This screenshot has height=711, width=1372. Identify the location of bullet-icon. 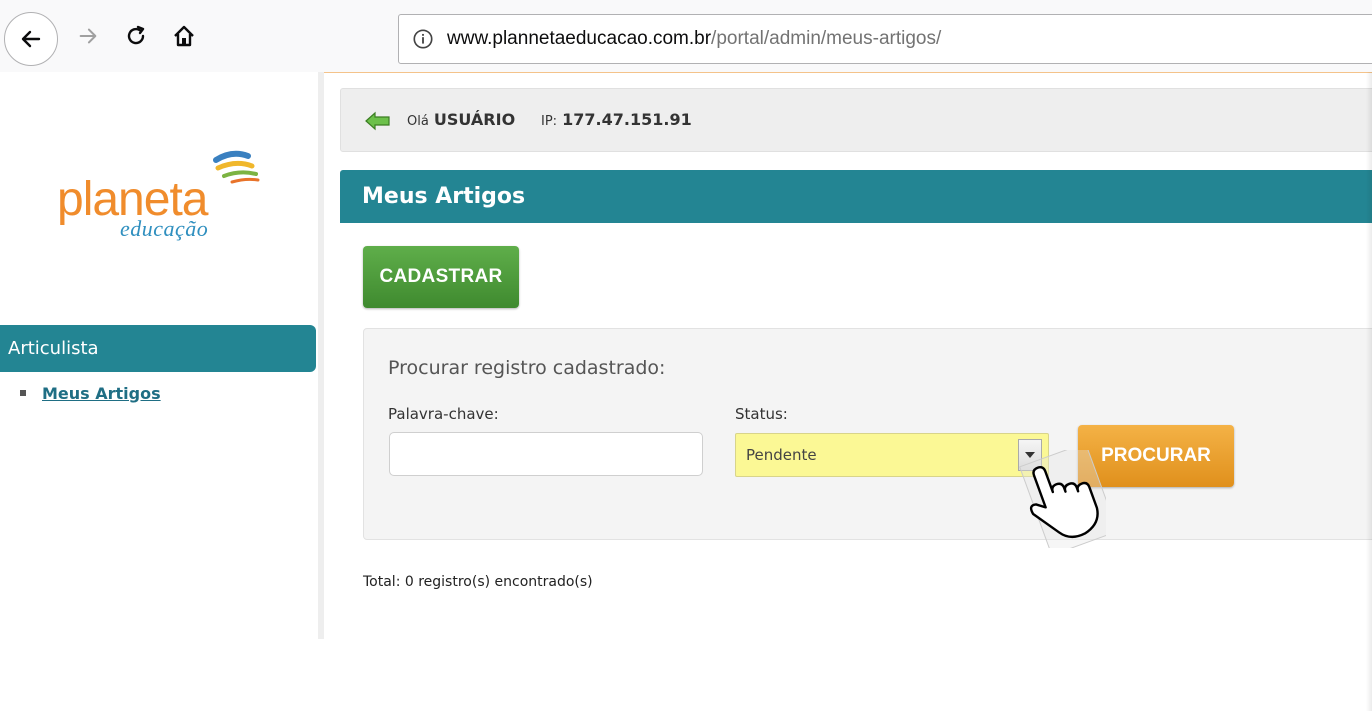
(23, 393).